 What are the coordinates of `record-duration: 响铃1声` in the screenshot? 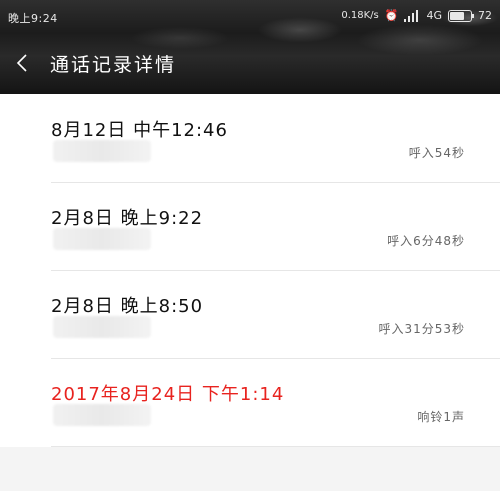 It's located at (441, 417).